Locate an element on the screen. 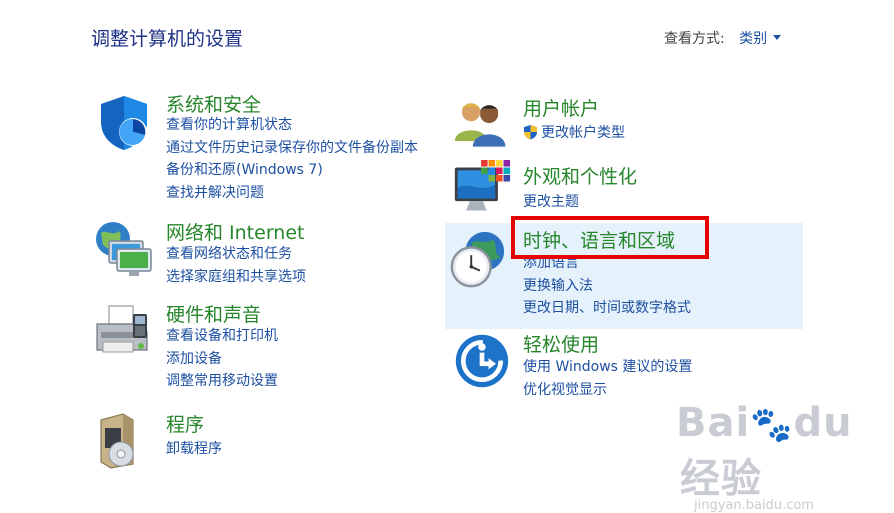 The height and width of the screenshot is (513, 894). link-add-device: 添加设备 is located at coordinates (222, 359).